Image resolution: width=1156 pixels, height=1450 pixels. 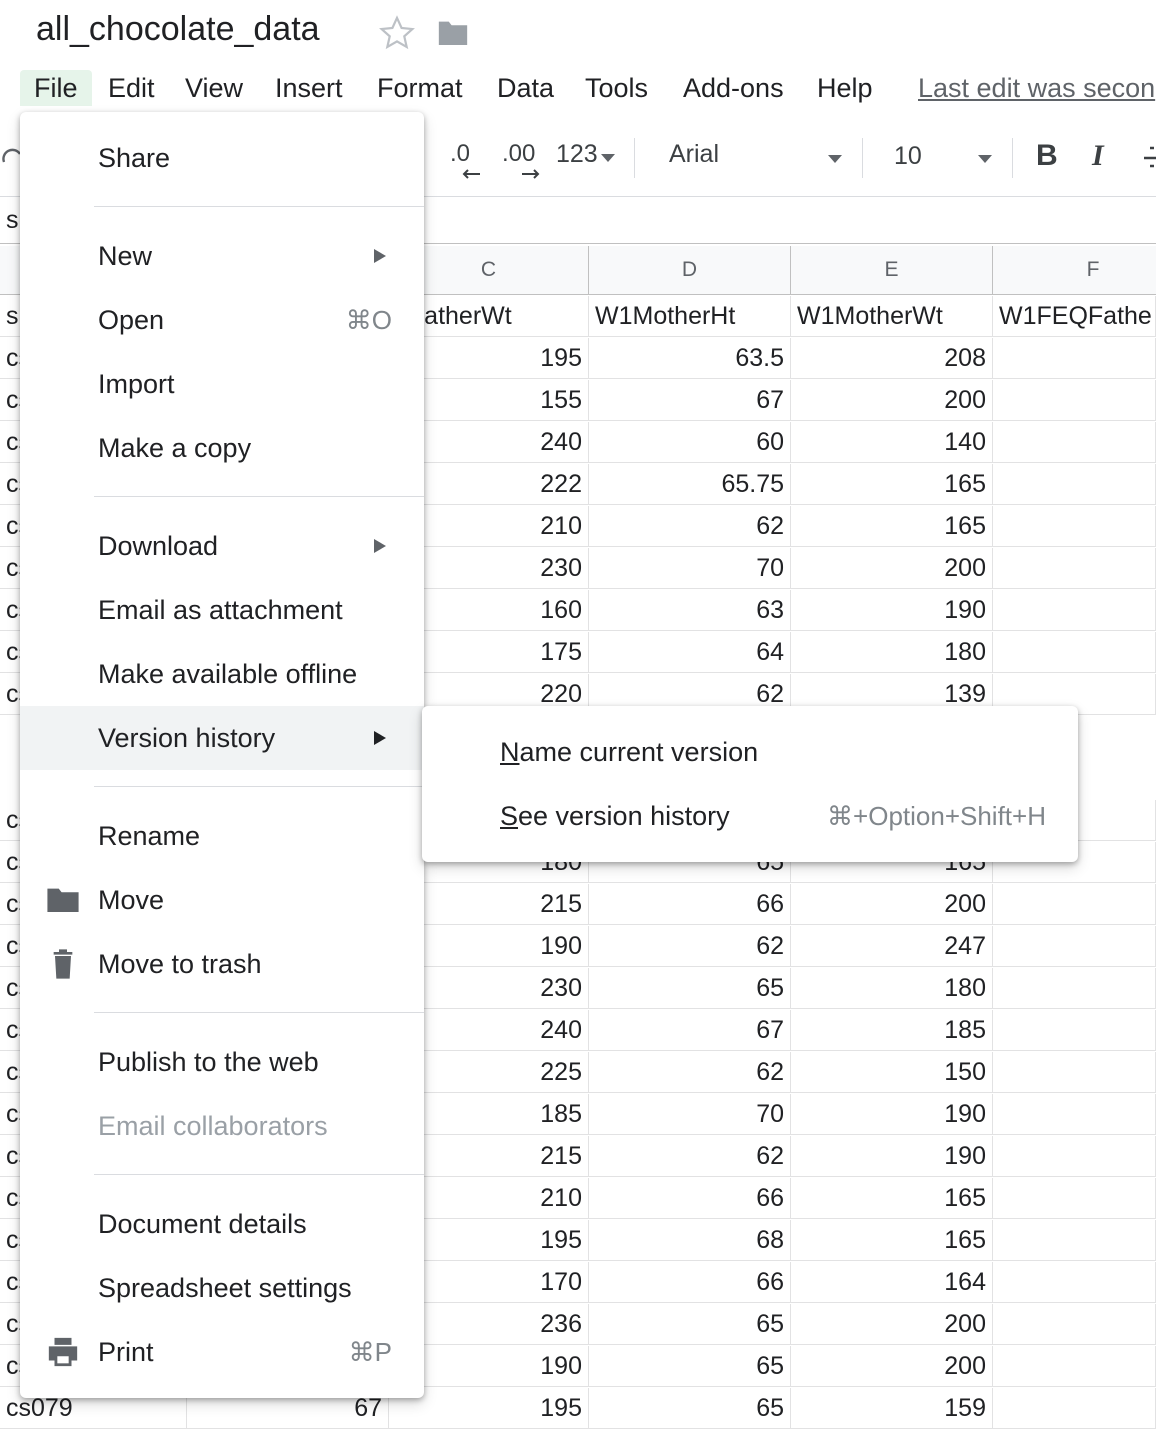 I want to click on star-icon, so click(x=397, y=33).